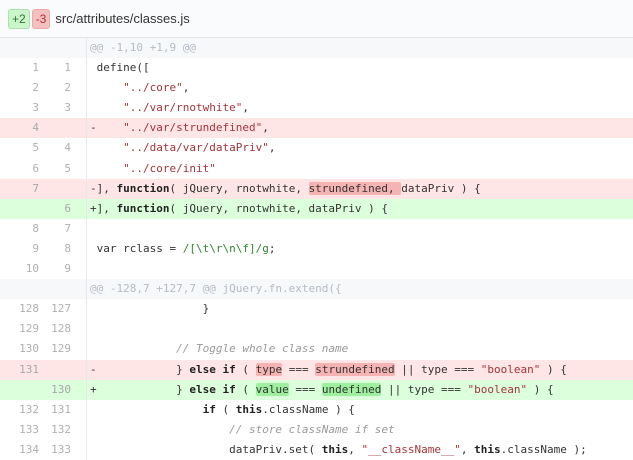  I want to click on removed-word-highlight: strundefined,, so click(355, 188).